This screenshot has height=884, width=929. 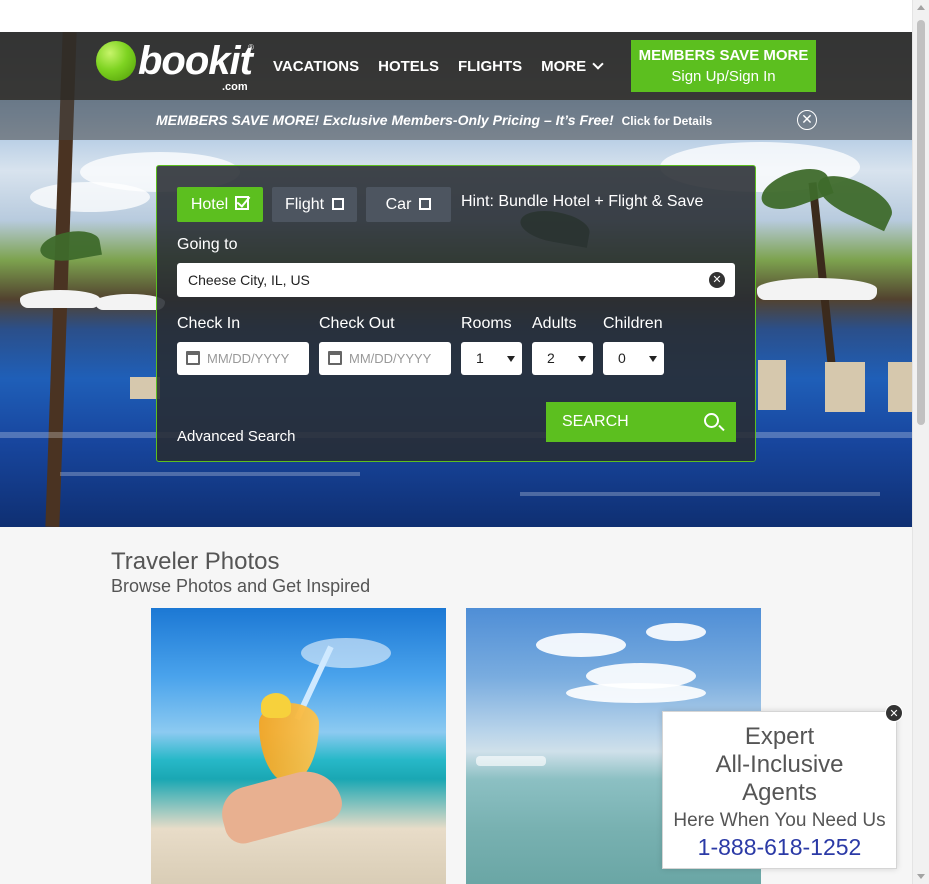 I want to click on nav-more-label: MORE, so click(x=564, y=66).